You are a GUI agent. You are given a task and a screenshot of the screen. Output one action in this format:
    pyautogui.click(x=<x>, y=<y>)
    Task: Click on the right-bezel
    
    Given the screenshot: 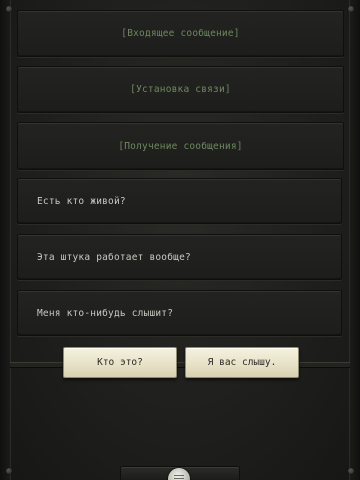 What is the action you would take?
    pyautogui.click(x=354, y=240)
    